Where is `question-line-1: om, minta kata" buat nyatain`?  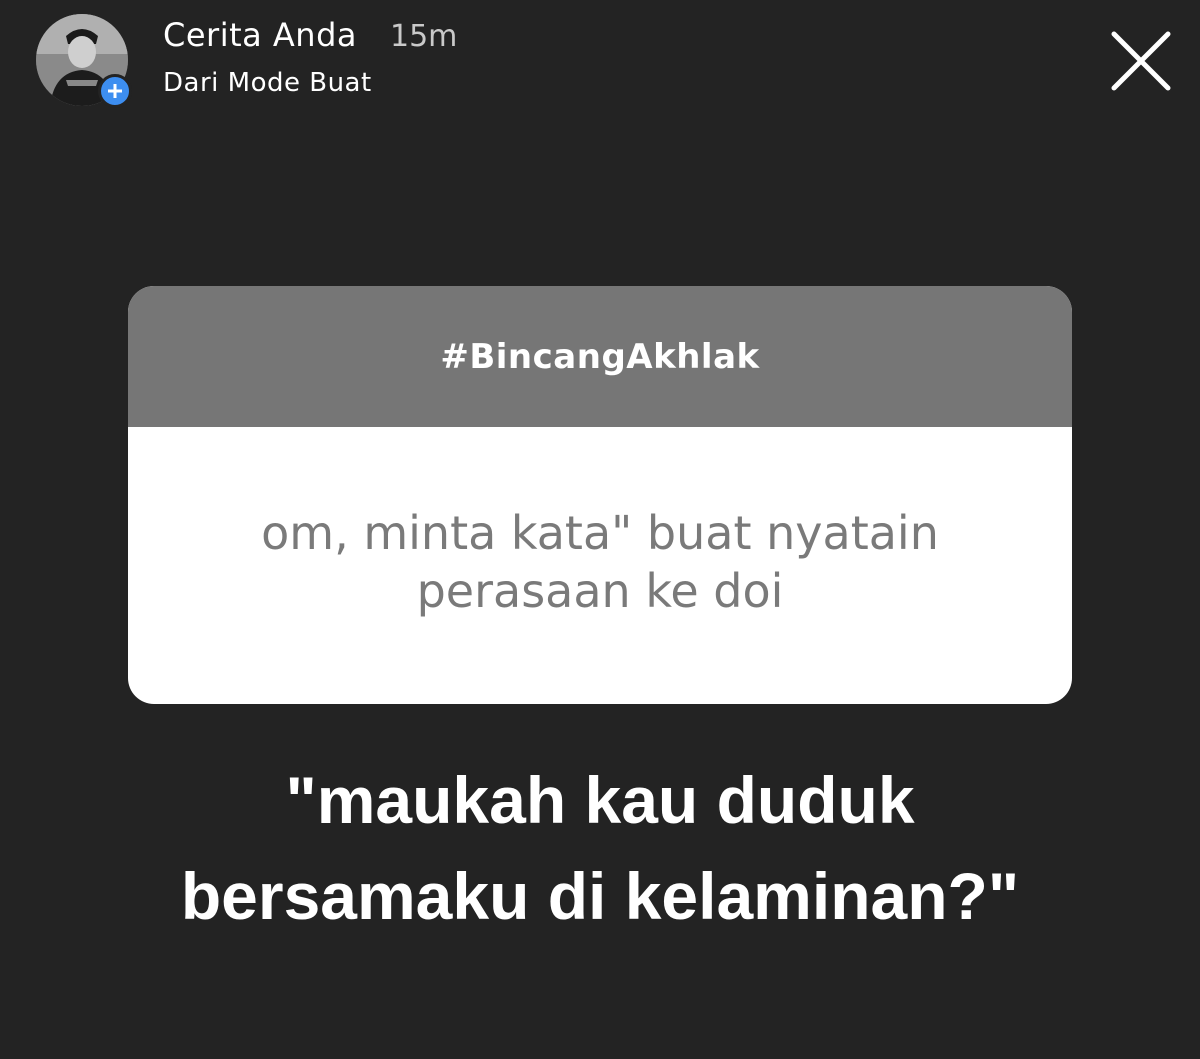 question-line-1: om, minta kata" buat nyatain is located at coordinates (600, 532).